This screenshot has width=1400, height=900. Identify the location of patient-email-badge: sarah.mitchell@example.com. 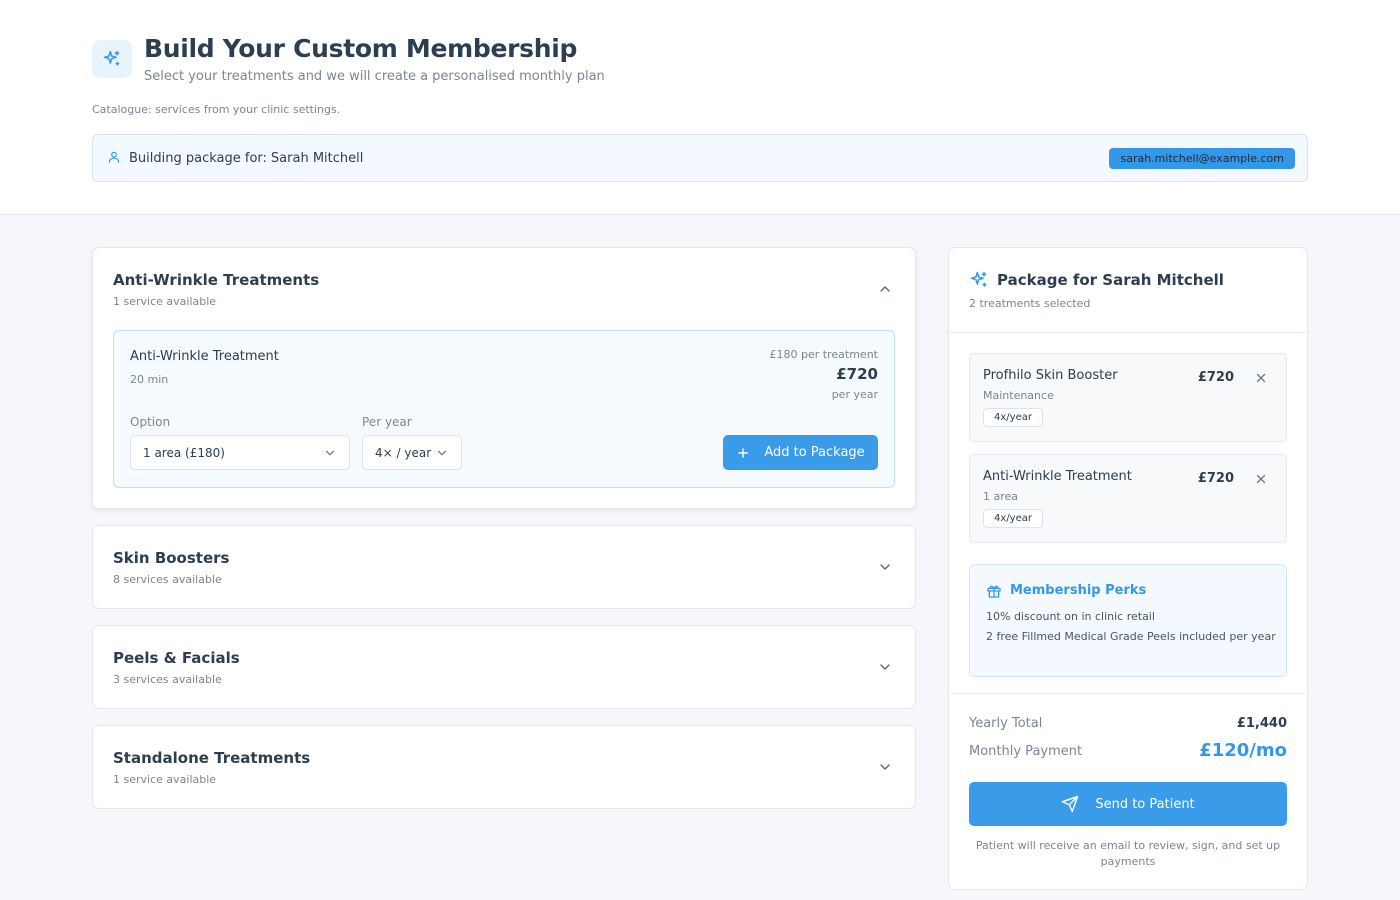
(1202, 158).